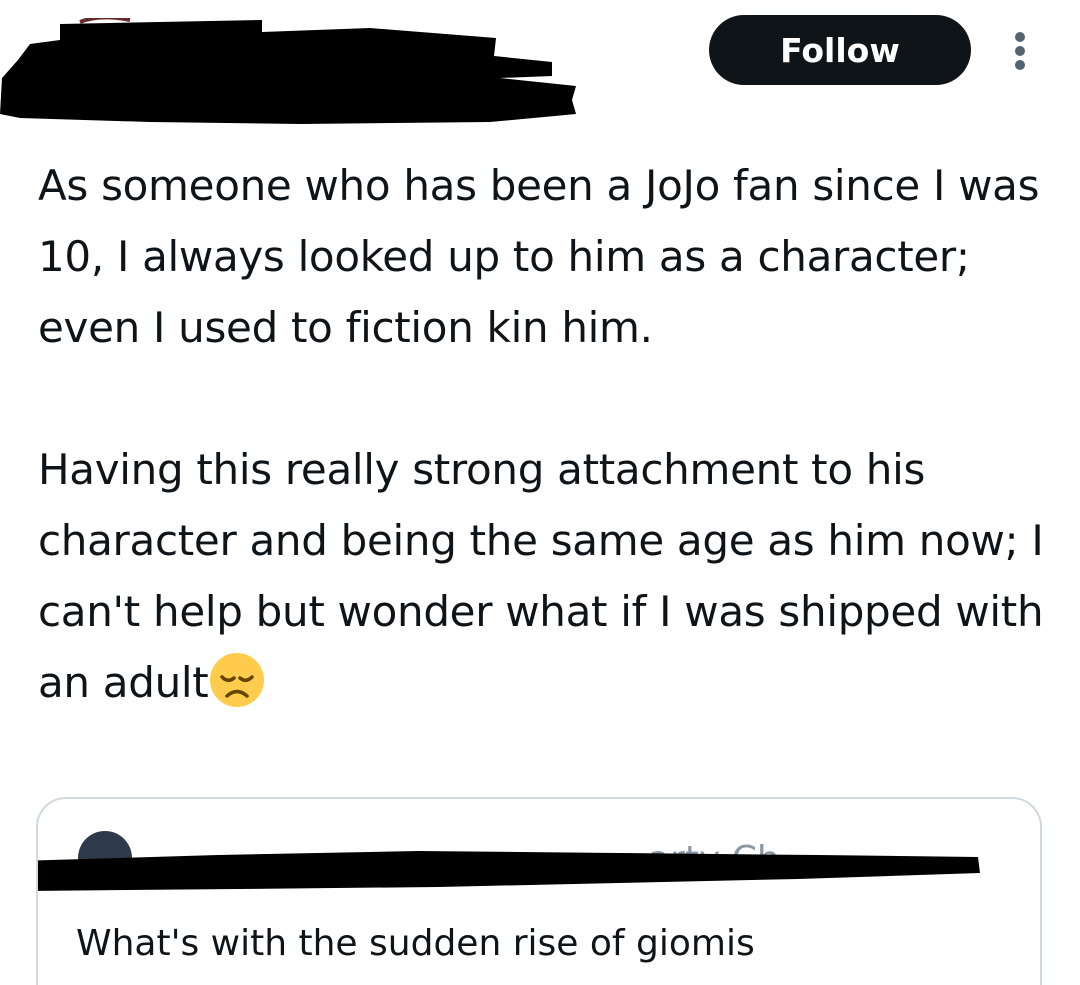  What do you see at coordinates (1020, 51) in the screenshot?
I see `more-options-icon` at bounding box center [1020, 51].